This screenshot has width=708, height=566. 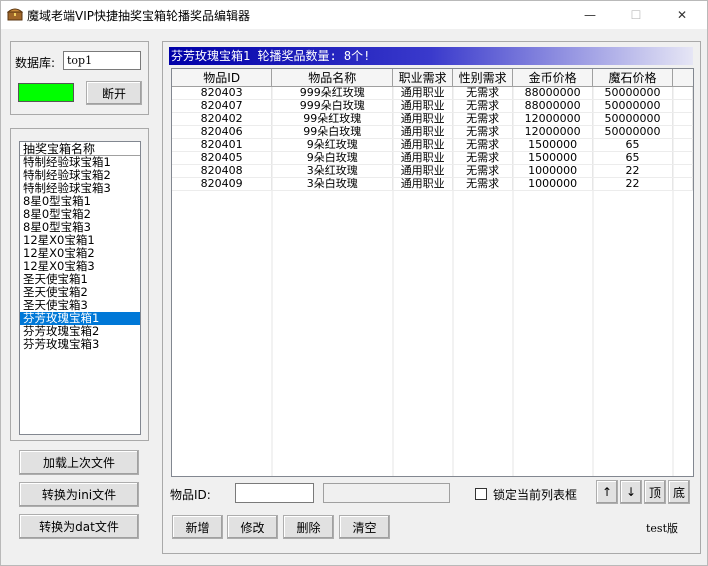 What do you see at coordinates (79, 78) in the screenshot?
I see `connection-panel: 数据库: top1 断开` at bounding box center [79, 78].